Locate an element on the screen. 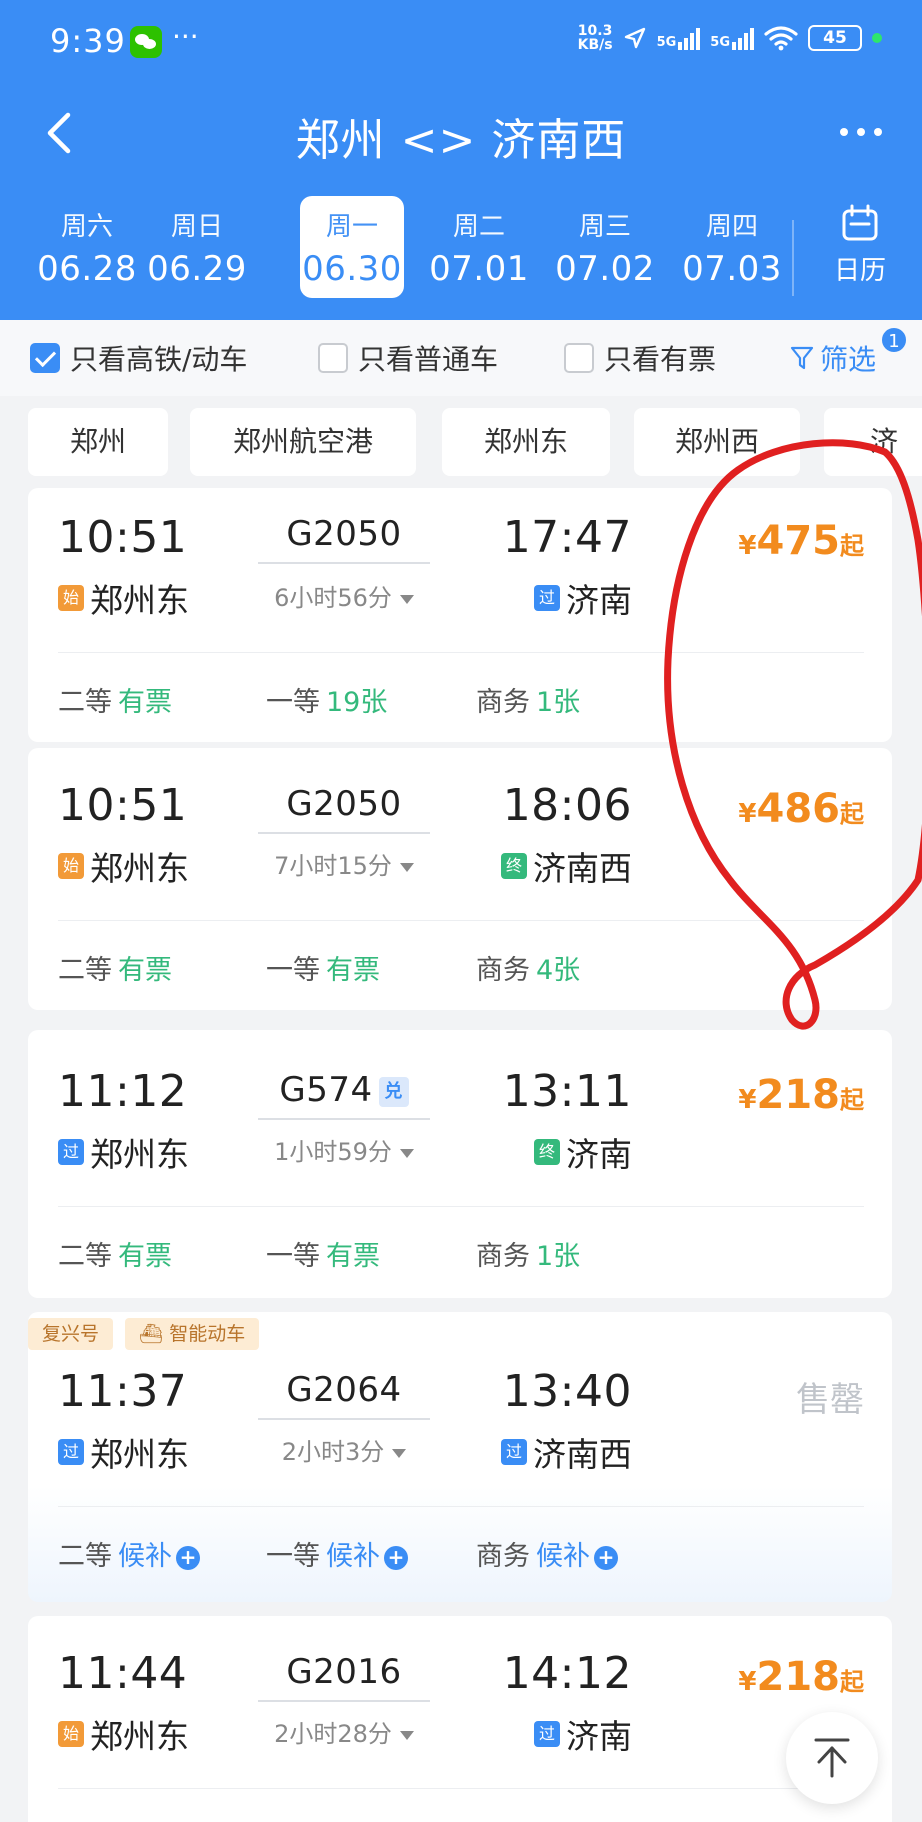  price-amount: 218 is located at coordinates (798, 1677).